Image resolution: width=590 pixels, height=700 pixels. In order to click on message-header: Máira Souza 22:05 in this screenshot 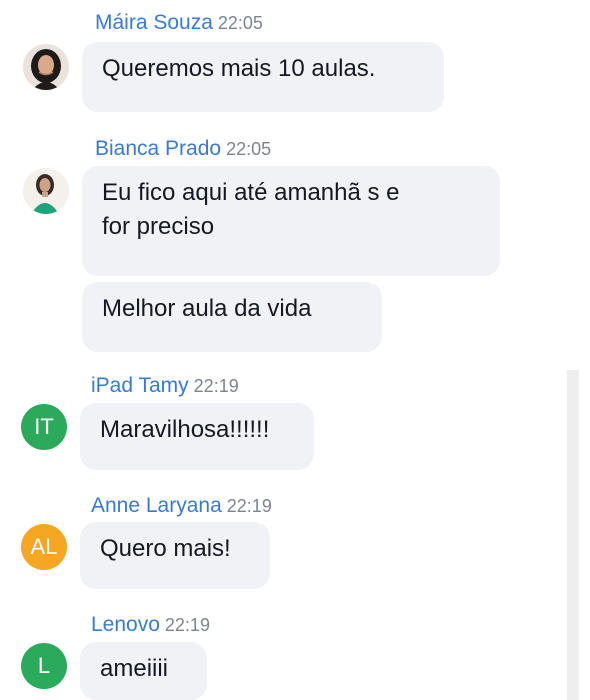, I will do `click(179, 23)`.